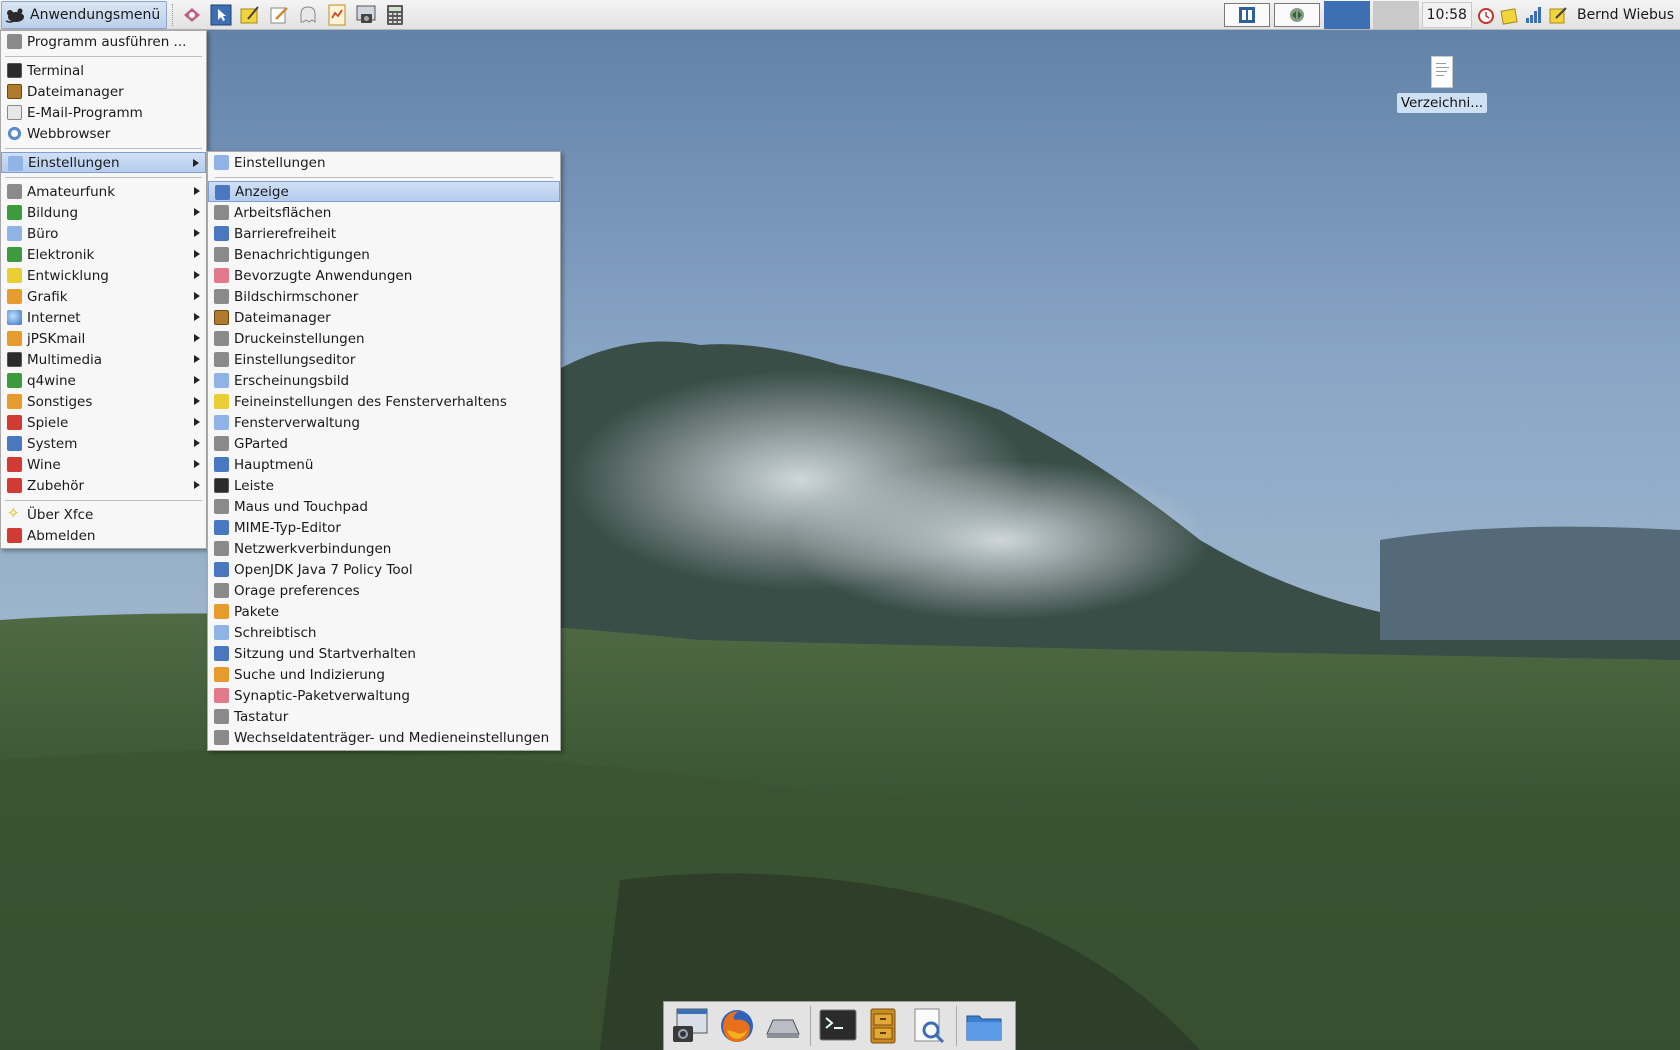 This screenshot has width=1680, height=1050. I want to click on ghost-icon, so click(308, 14).